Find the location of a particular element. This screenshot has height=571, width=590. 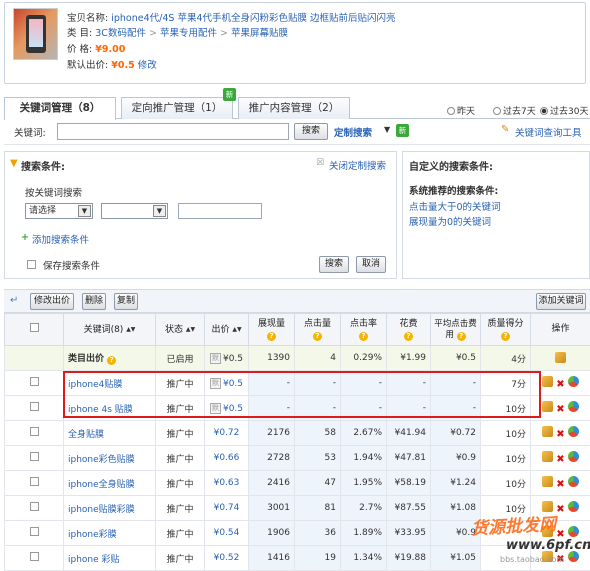

bid-cell: ¥0.63 is located at coordinates (227, 483).